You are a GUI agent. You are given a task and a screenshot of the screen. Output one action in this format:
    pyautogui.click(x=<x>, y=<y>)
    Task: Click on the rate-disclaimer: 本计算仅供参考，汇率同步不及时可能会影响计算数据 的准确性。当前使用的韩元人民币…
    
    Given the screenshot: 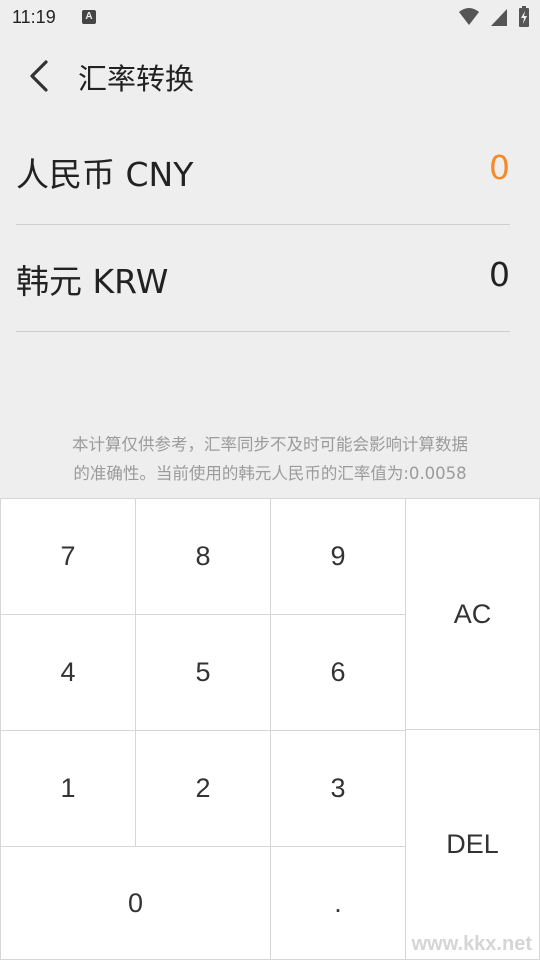 What is the action you would take?
    pyautogui.click(x=270, y=459)
    